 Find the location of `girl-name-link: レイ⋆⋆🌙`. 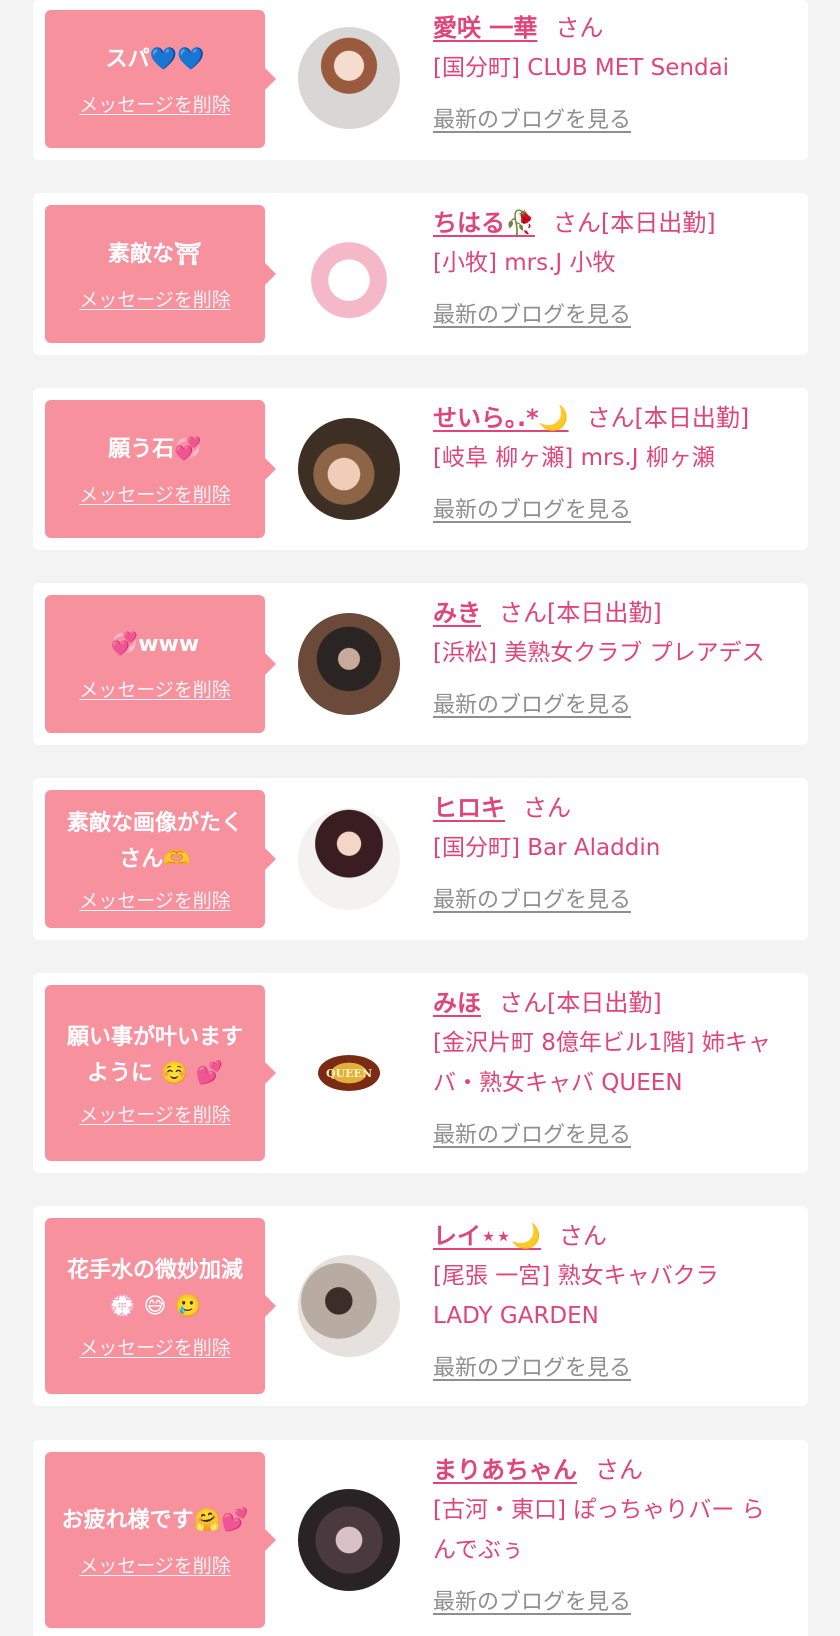

girl-name-link: レイ⋆⋆🌙 is located at coordinates (487, 1236).